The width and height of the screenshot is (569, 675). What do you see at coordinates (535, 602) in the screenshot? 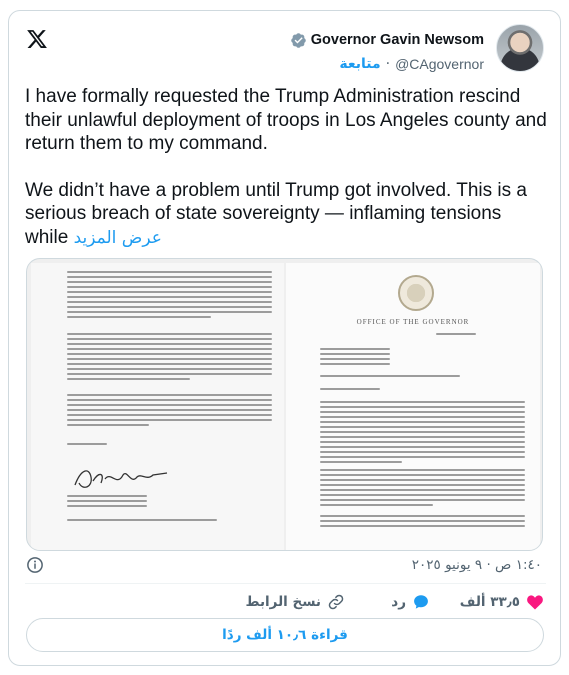
I see `heart-icon` at bounding box center [535, 602].